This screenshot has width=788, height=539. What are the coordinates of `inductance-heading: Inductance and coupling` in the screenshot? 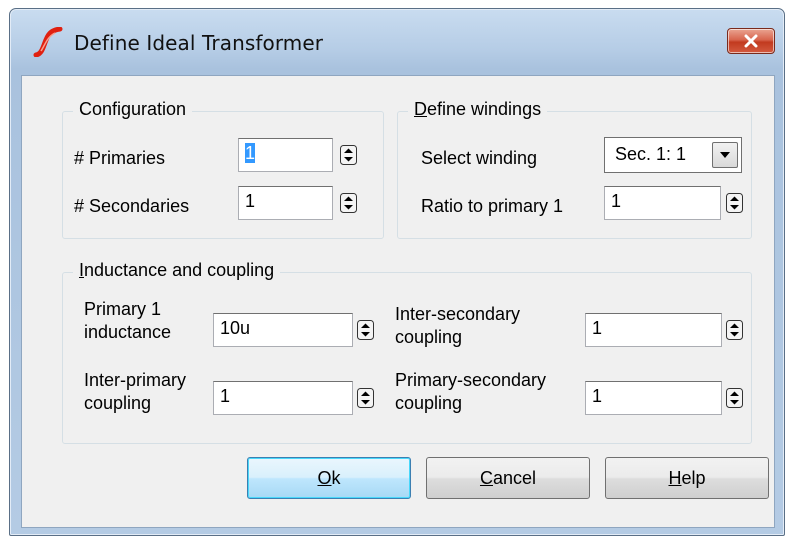 It's located at (177, 270).